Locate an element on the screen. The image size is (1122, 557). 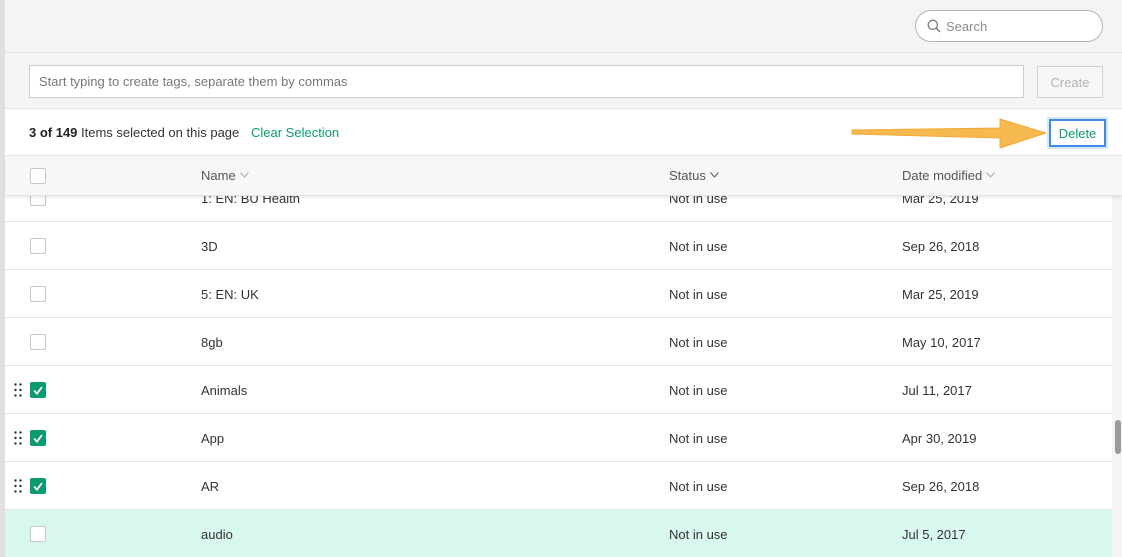
table-row: Animals Not in use Jul 11, 2017 is located at coordinates (558, 390).